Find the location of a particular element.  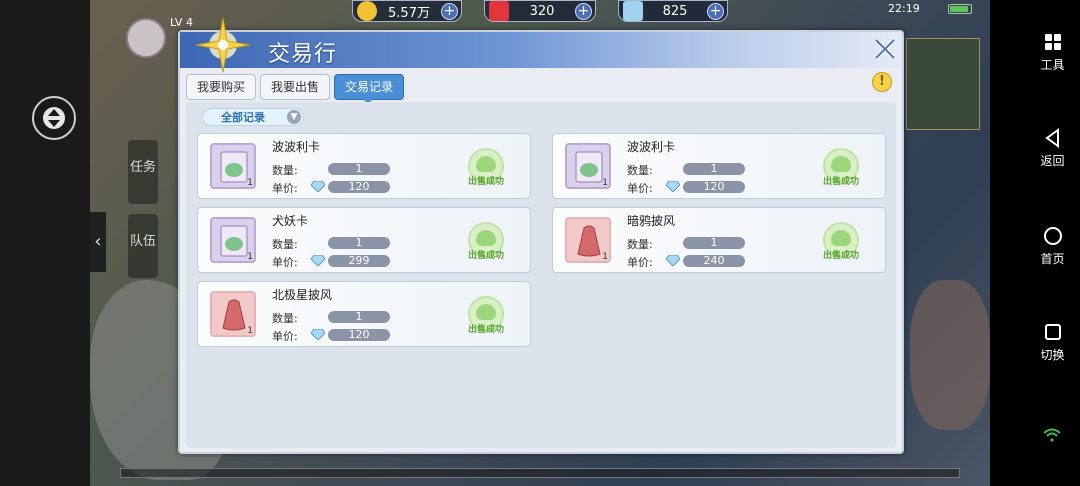

up-down-icon is located at coordinates (54, 118).